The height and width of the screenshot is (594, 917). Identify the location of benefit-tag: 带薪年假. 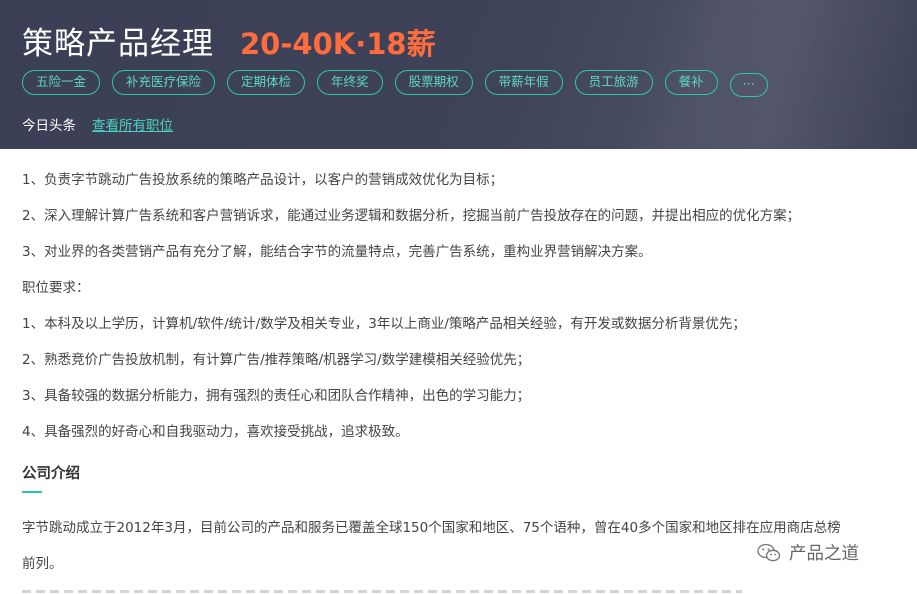
(523, 82).